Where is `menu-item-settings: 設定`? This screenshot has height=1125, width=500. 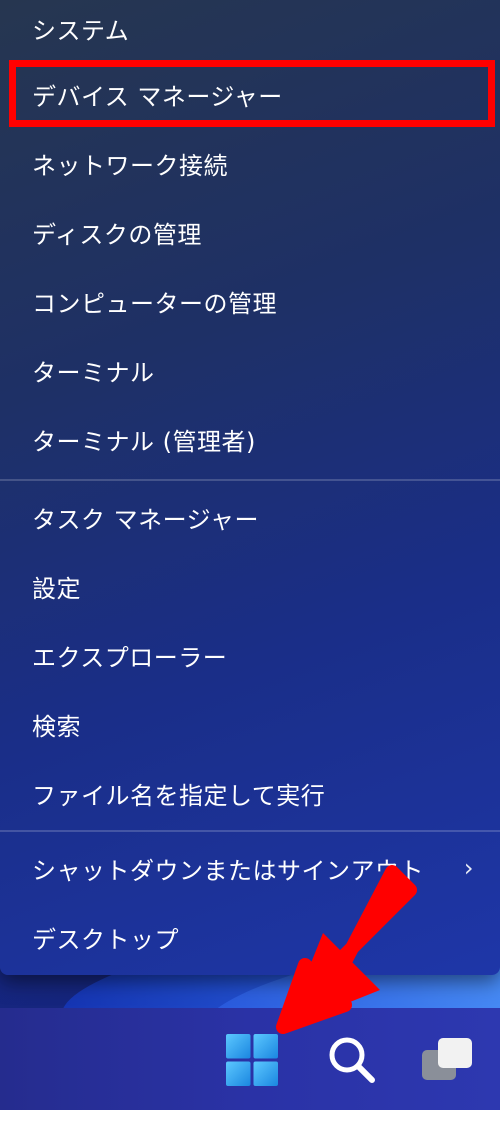
menu-item-settings: 設定 is located at coordinates (250, 586).